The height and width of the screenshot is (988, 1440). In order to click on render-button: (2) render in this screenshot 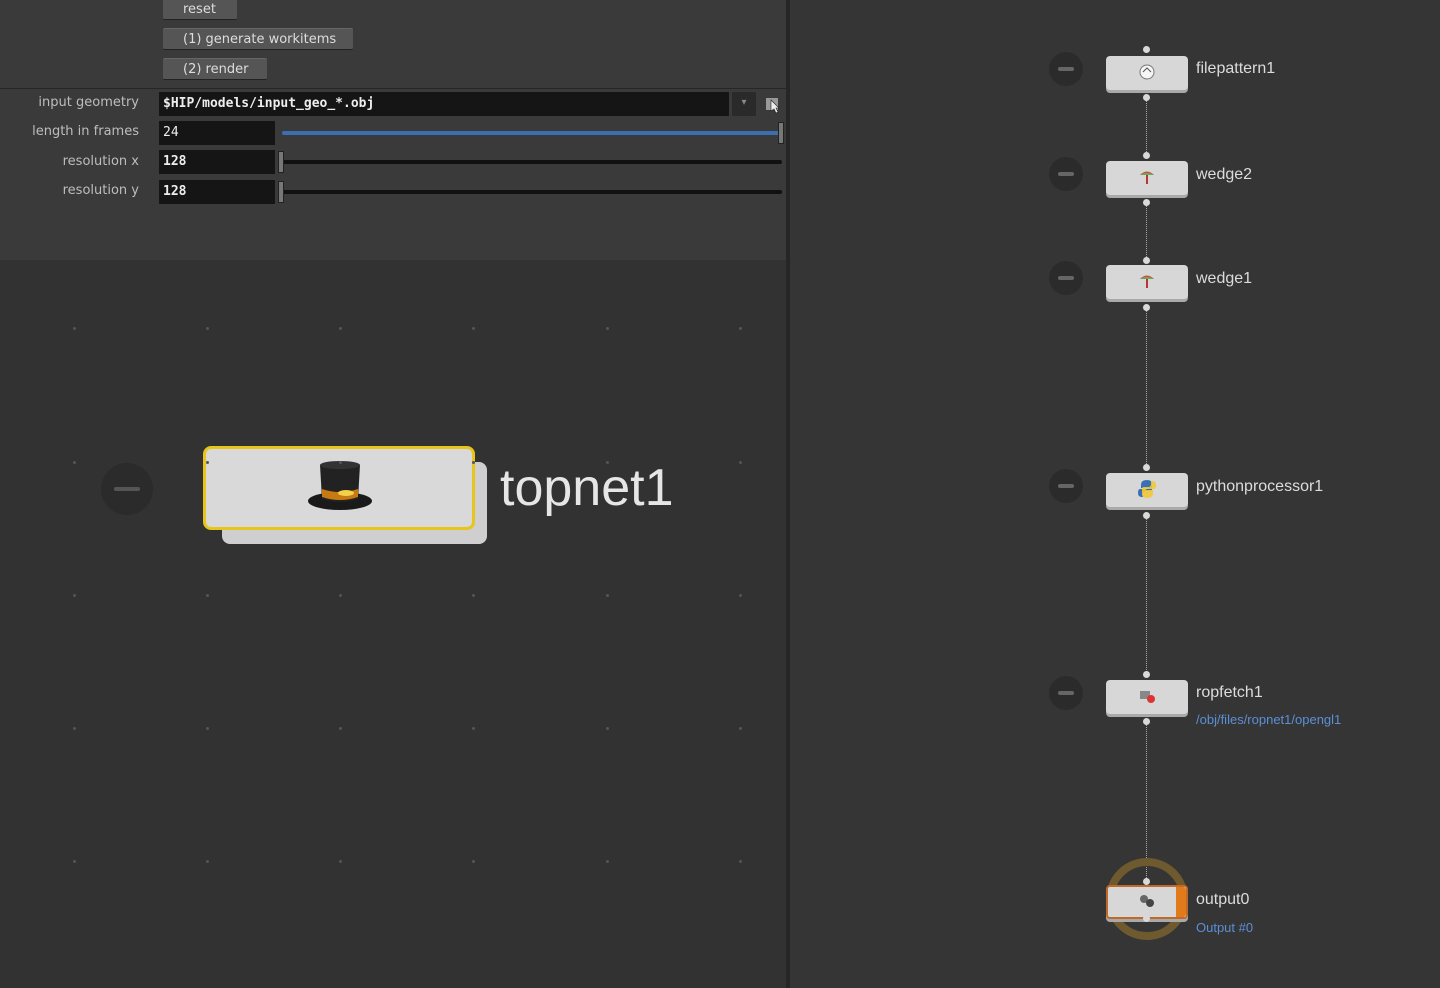, I will do `click(215, 69)`.